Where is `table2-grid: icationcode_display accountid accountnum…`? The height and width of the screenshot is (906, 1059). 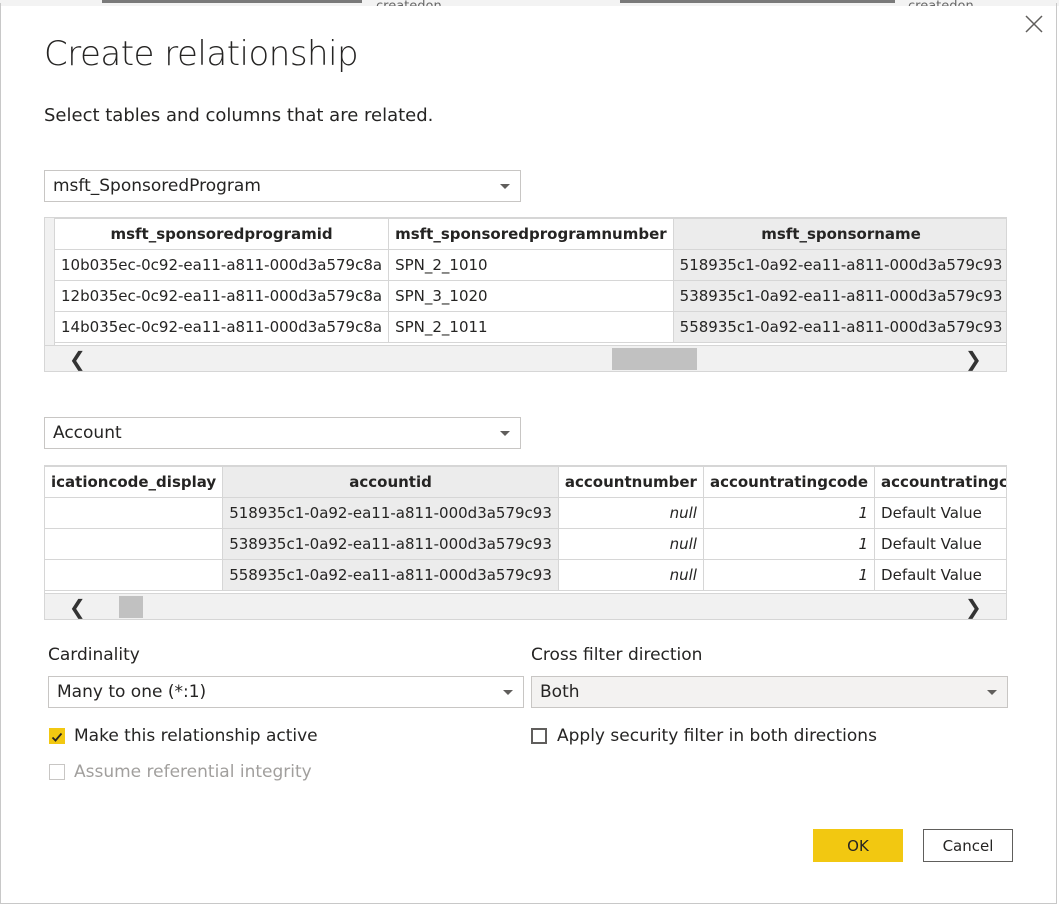
table2-grid: icationcode_display accountid accountnum… is located at coordinates (525, 528).